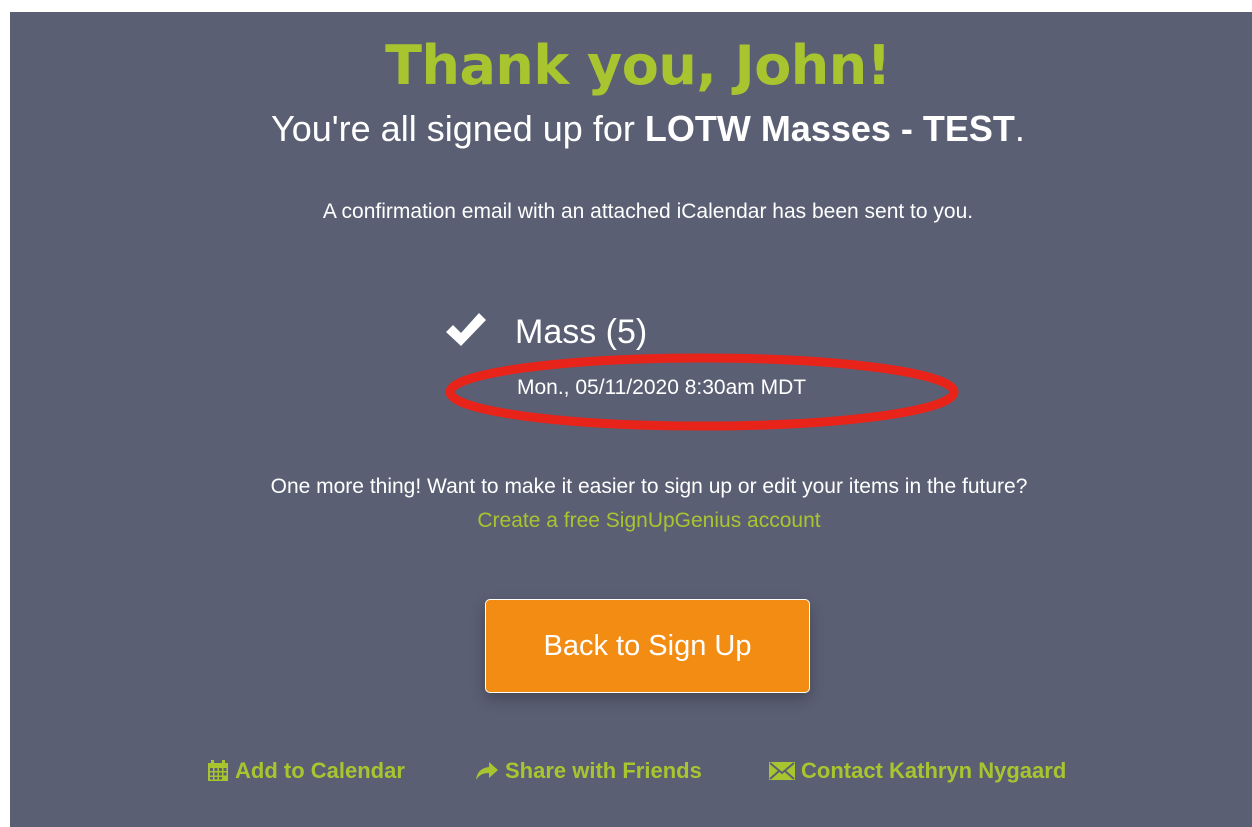 The image size is (1252, 827). I want to click on page-title: Thank you, John!, so click(638, 65).